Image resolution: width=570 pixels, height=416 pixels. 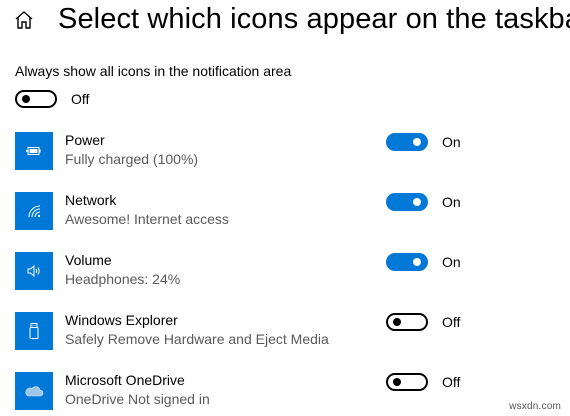 I want to click on battery-icon, so click(x=33, y=151).